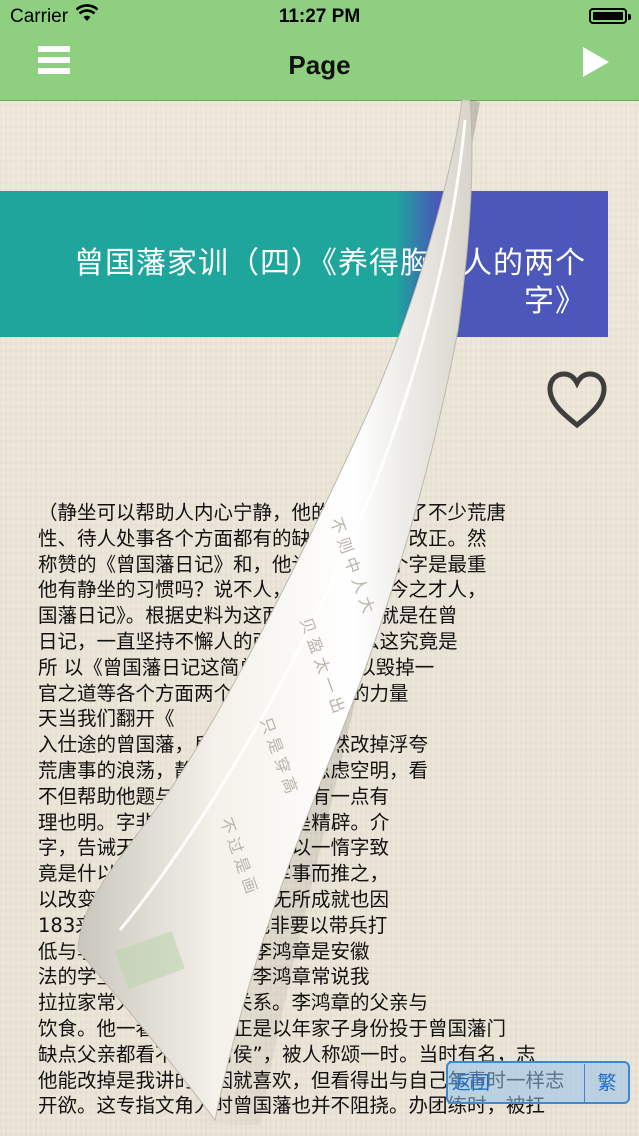  Describe the element at coordinates (214, 796) in the screenshot. I see `article-line: 不但帮助他题与困扰获得认识。有一点有` at that location.